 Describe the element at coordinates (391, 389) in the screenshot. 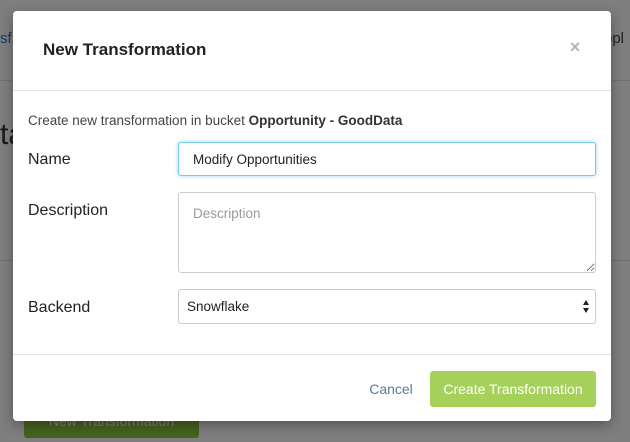

I see `cancel-button: Cancel` at that location.